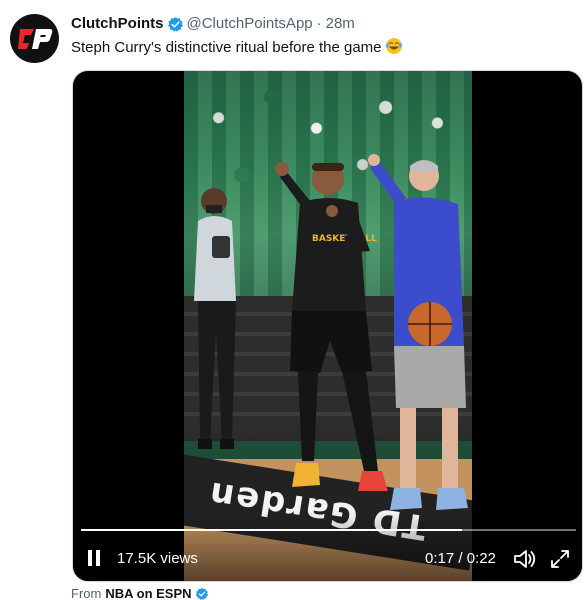 This screenshot has width=586, height=600. I want to click on media-source: From NBA on ESPN, so click(140, 593).